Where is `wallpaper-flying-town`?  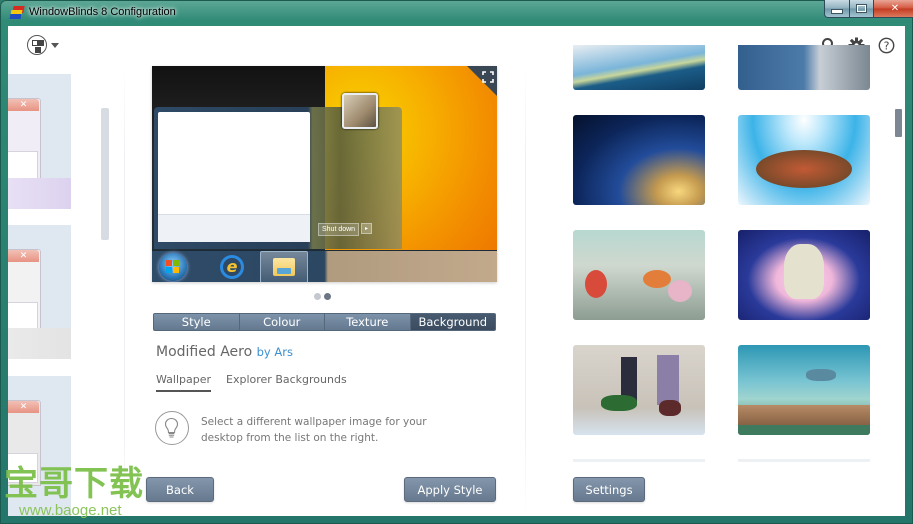
wallpaper-flying-town is located at coordinates (804, 390).